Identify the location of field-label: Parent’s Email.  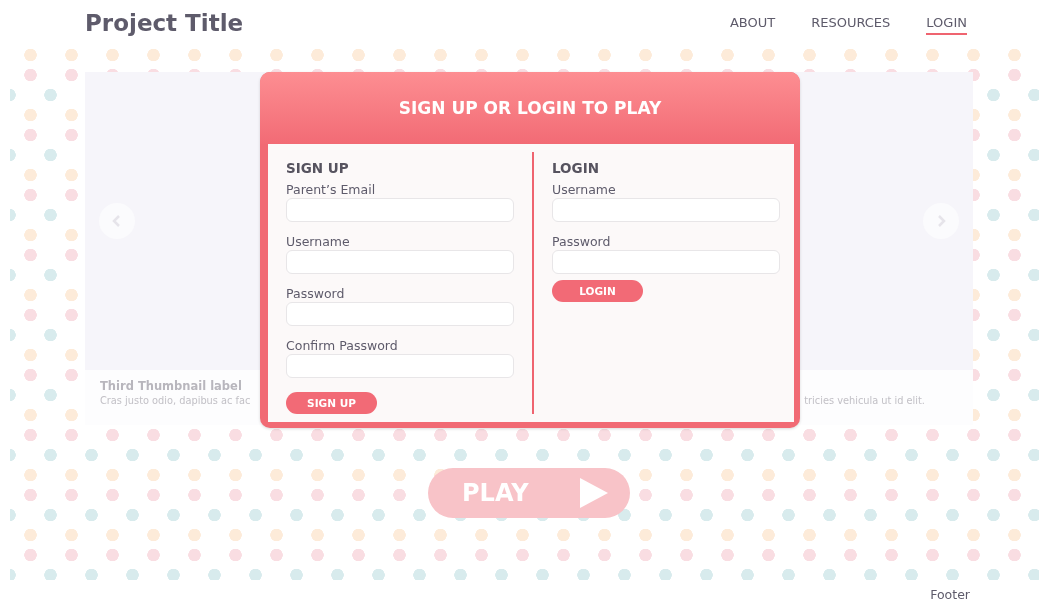
(331, 189).